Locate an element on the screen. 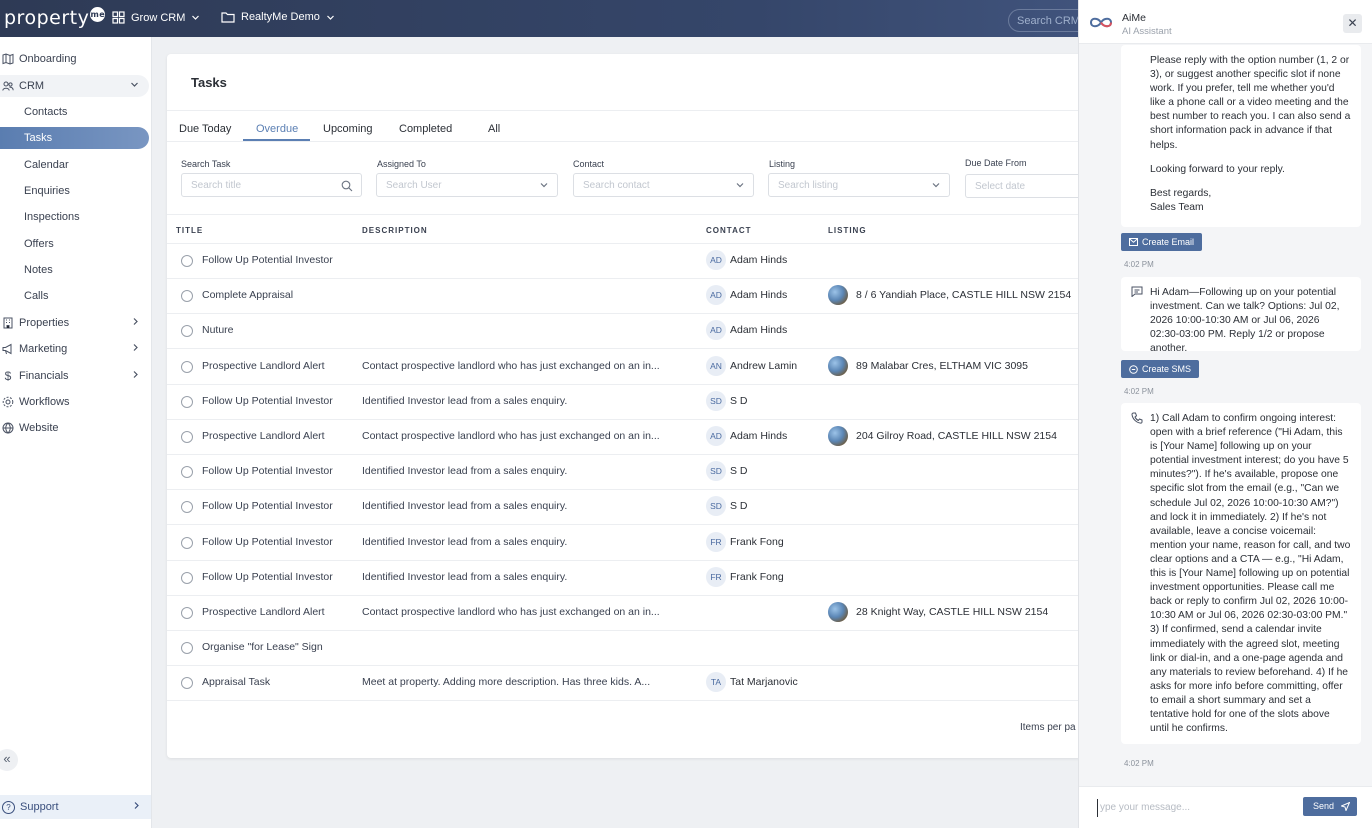 The height and width of the screenshot is (828, 1372). create-email-button: Create Email is located at coordinates (1162, 242).